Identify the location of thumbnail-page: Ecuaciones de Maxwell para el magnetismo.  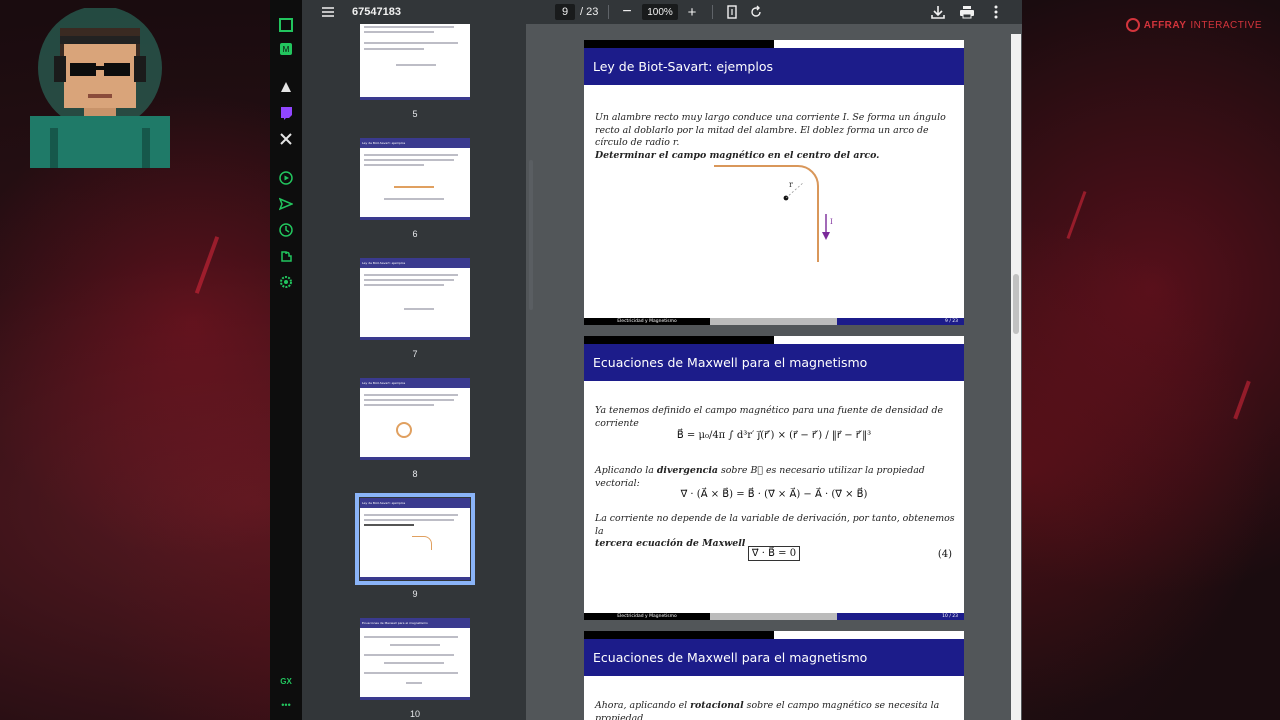
(415, 659).